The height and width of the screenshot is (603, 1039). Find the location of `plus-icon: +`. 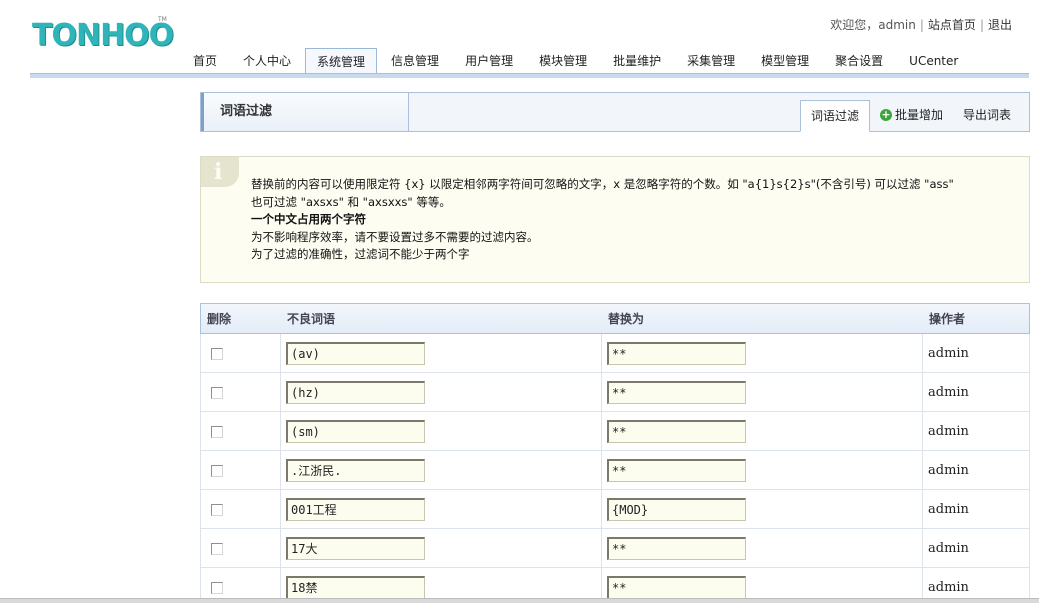

plus-icon: + is located at coordinates (885, 114).